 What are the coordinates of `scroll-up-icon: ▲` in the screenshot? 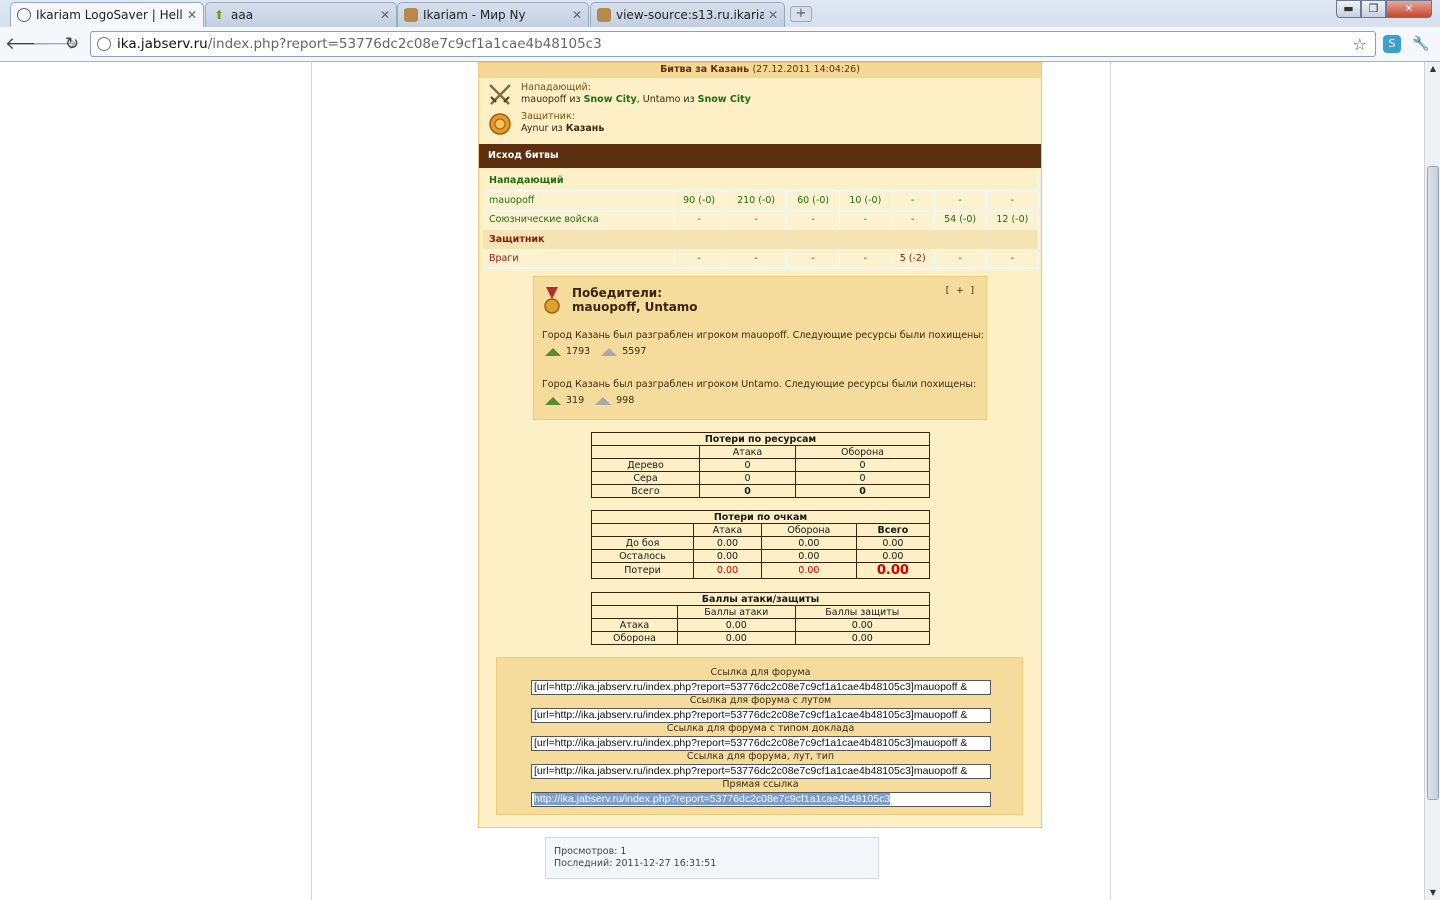 It's located at (1432, 69).